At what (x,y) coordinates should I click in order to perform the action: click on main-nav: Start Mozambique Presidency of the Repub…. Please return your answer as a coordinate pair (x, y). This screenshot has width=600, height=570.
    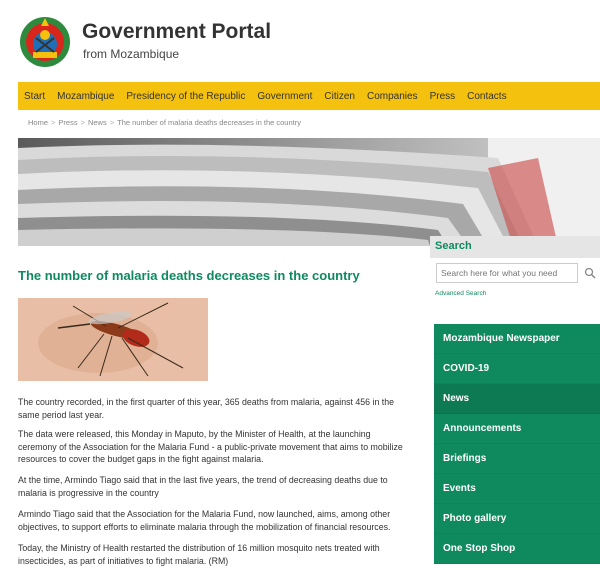
    Looking at the image, I should click on (309, 96).